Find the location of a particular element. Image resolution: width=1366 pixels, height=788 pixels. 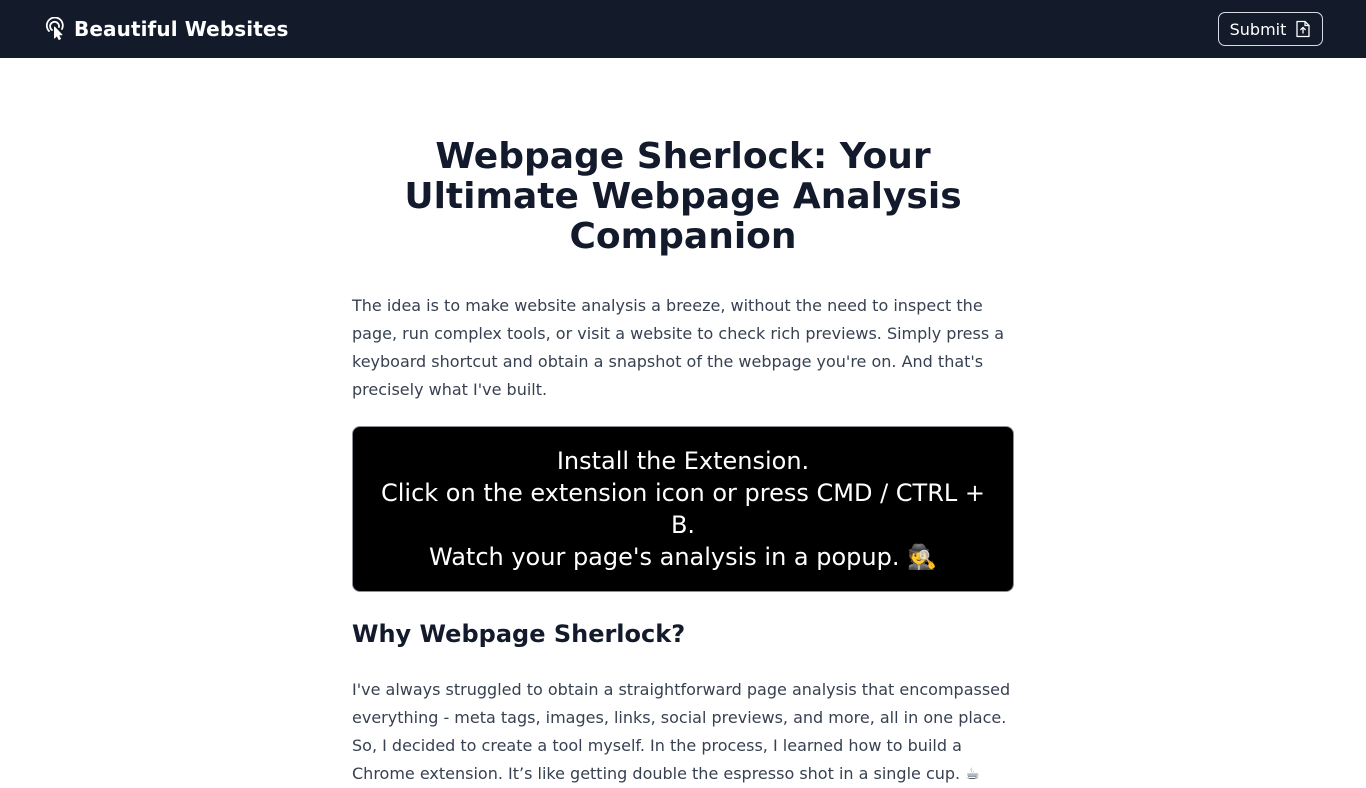

submit-label: Submit is located at coordinates (1258, 29).